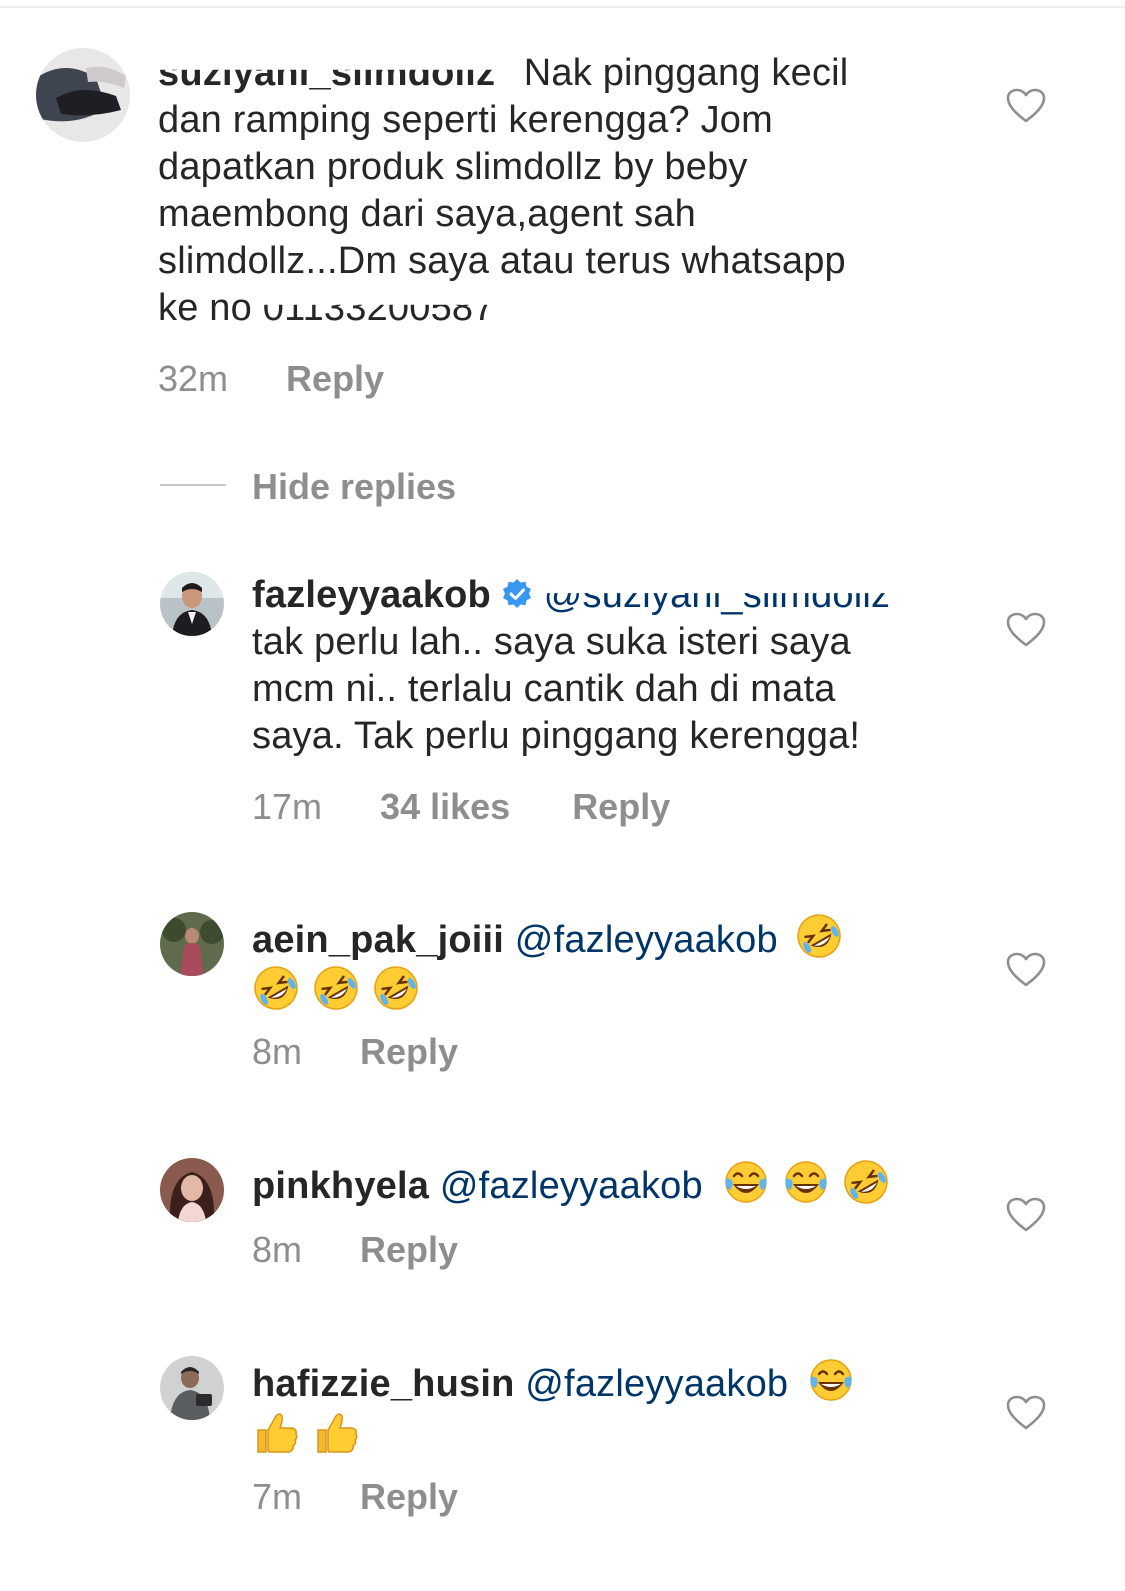 This screenshot has width=1125, height=1591. I want to click on reply-body: pinkhyela @fazleyyaakob, so click(612, 1184).